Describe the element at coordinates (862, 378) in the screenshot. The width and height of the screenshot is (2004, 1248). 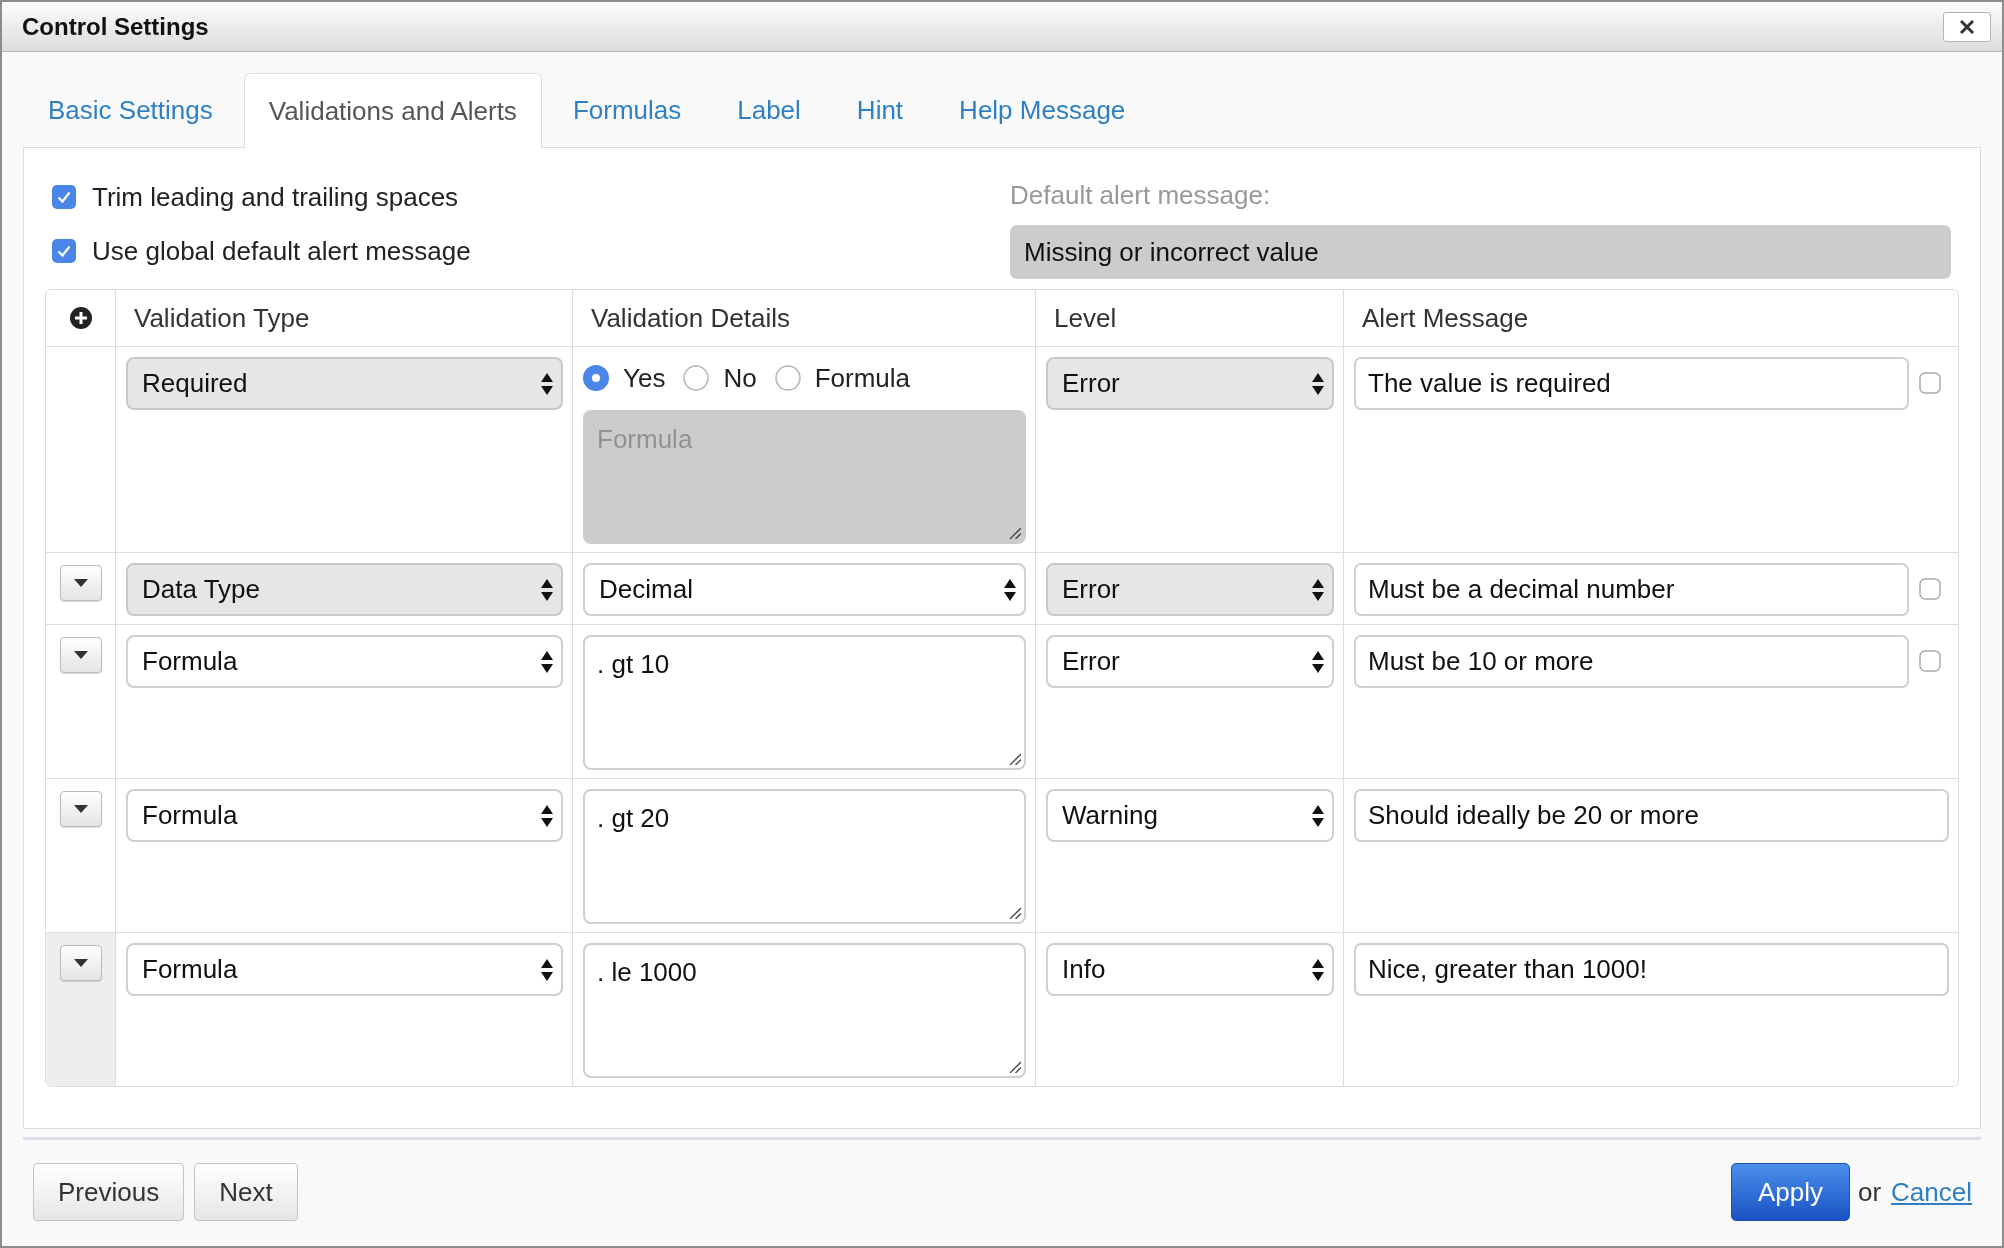
I see `radio-label: Formula` at that location.